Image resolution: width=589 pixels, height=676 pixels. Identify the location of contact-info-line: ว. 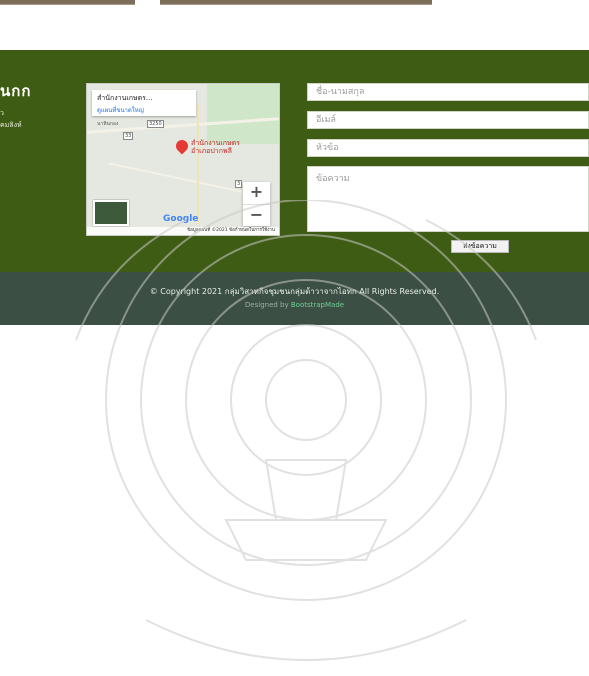
(2, 113).